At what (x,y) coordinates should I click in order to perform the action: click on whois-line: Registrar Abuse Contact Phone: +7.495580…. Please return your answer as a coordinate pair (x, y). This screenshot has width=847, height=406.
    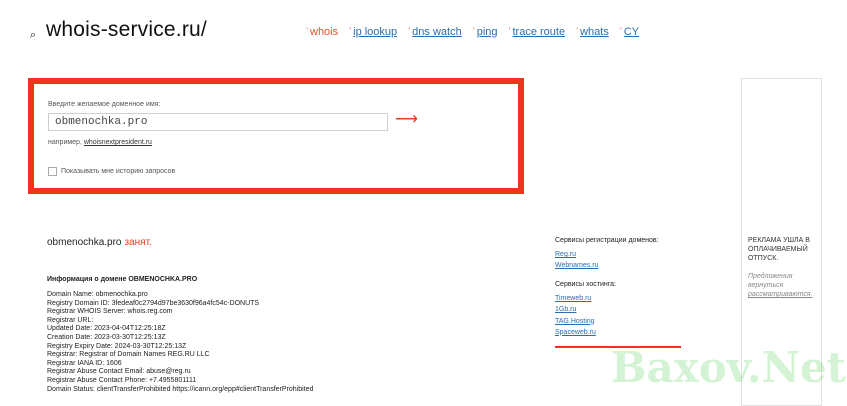
    Looking at the image, I should click on (122, 380).